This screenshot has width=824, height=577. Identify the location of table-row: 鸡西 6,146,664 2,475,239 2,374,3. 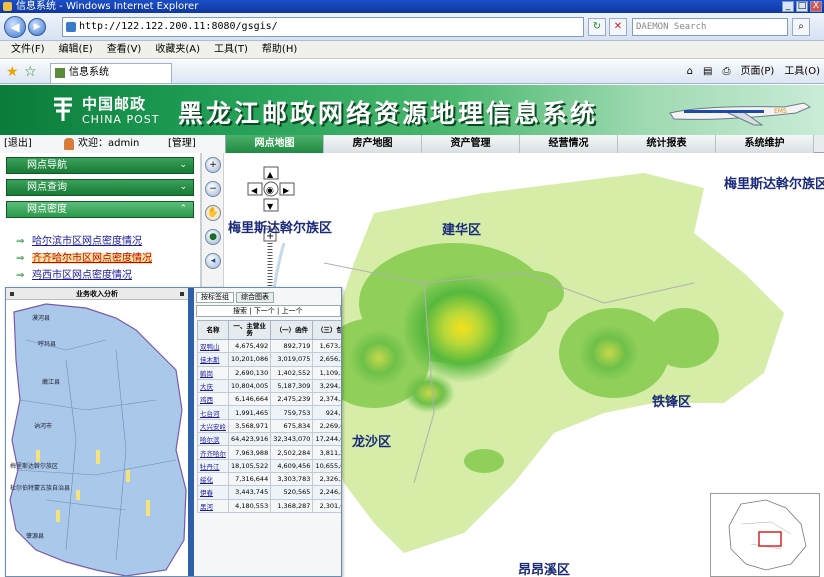
(269, 399).